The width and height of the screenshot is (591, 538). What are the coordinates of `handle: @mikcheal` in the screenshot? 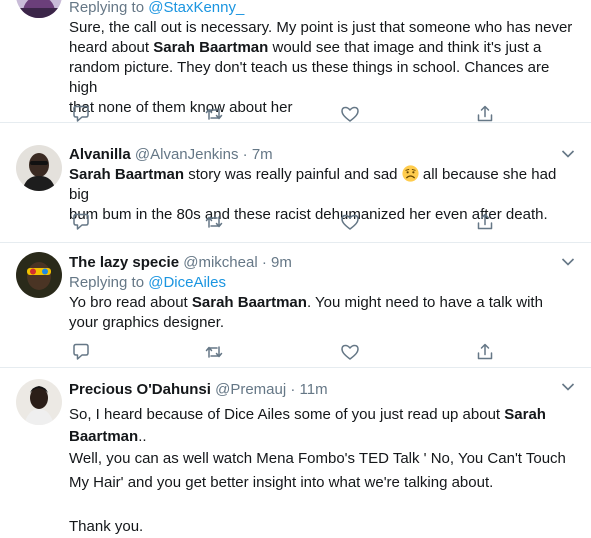 It's located at (220, 262).